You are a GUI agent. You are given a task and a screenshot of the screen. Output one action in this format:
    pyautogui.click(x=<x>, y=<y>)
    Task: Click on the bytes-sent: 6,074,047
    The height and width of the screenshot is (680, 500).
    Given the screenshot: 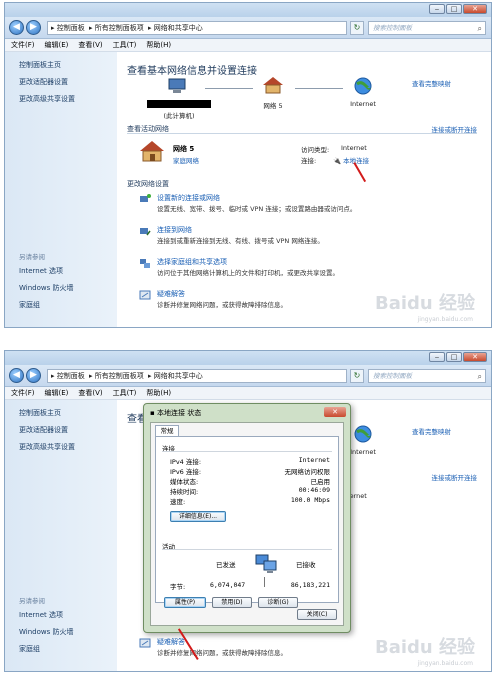 What is the action you would take?
    pyautogui.click(x=228, y=585)
    